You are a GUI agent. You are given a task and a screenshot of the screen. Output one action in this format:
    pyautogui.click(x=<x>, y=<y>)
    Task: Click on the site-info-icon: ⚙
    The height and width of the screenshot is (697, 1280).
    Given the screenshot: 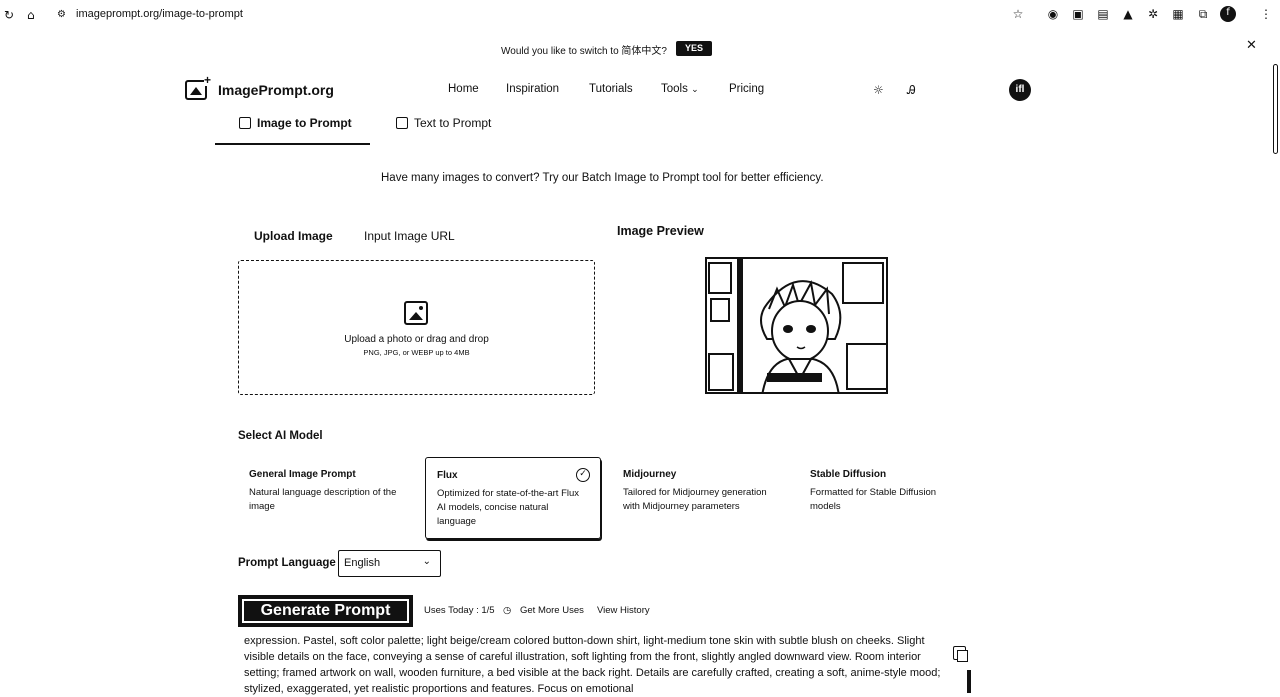 What is the action you would take?
    pyautogui.click(x=61, y=15)
    